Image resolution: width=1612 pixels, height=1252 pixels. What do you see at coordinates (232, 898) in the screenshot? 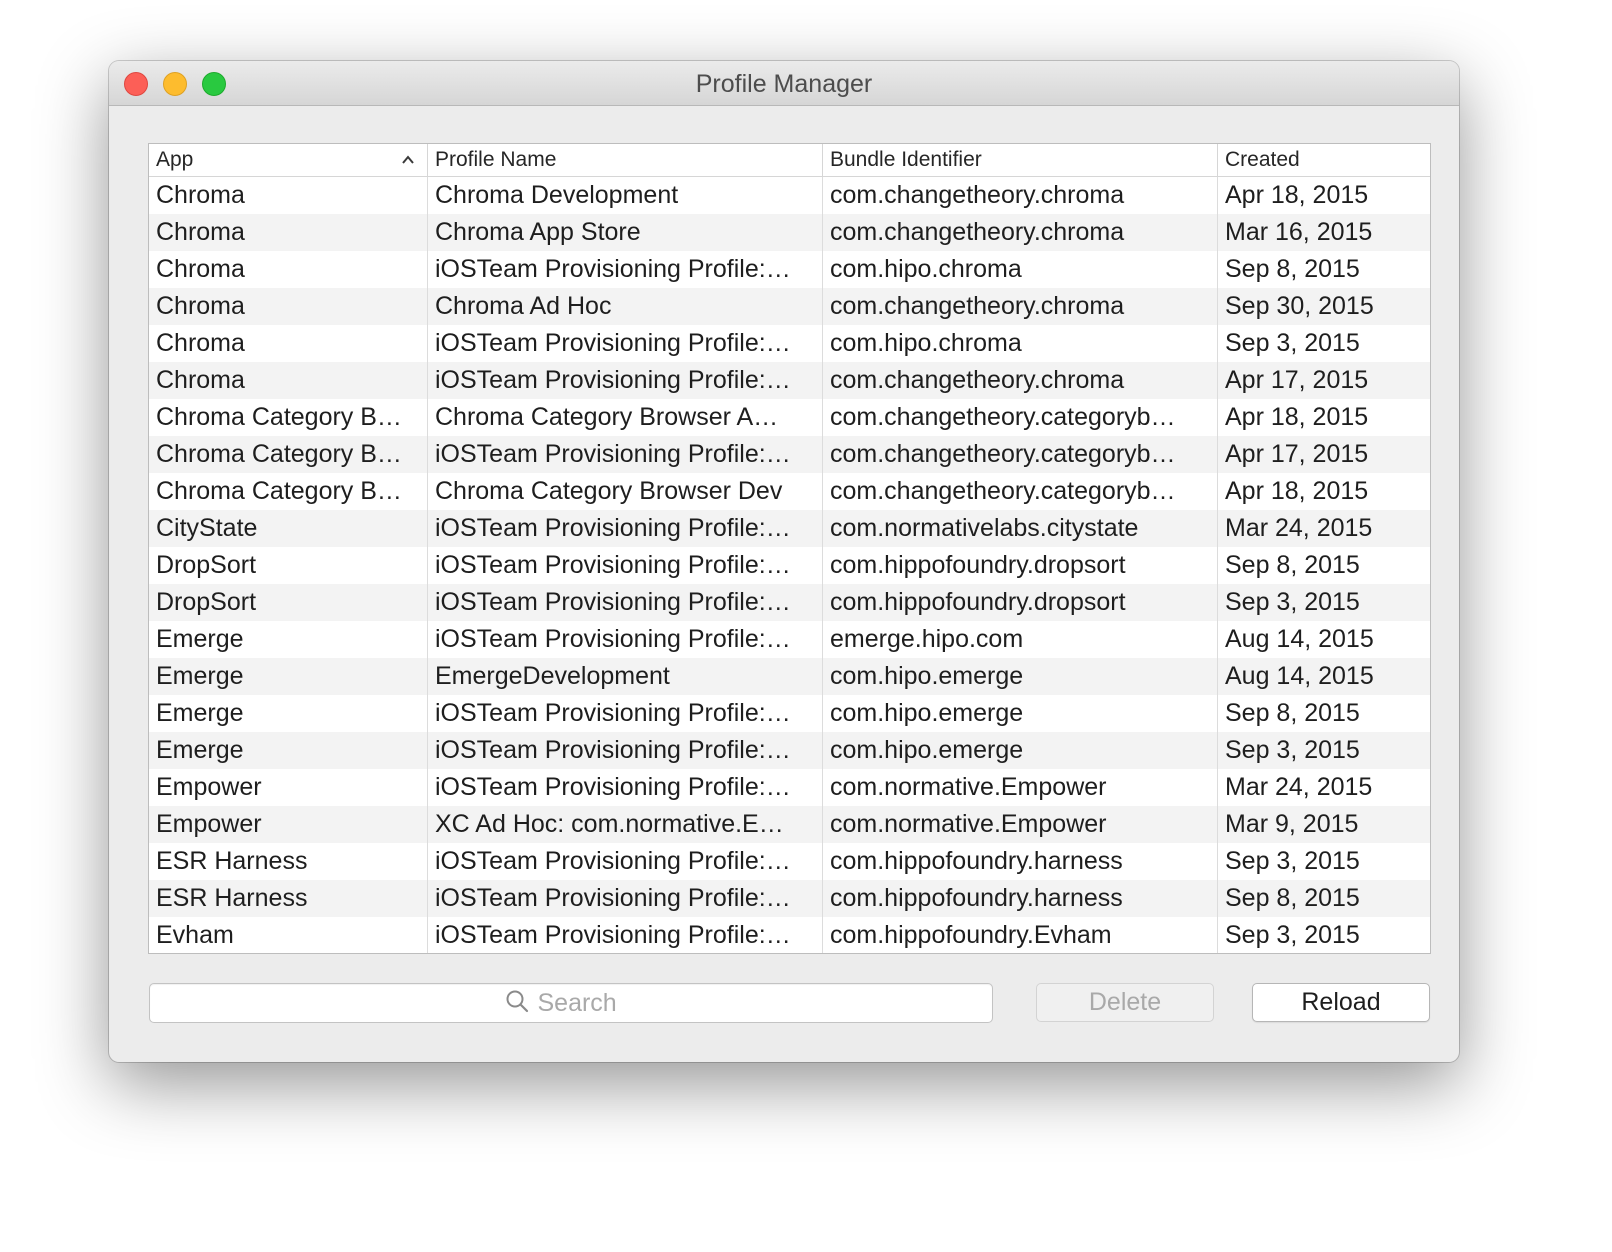
I see `cell-app: ESR Harness` at bounding box center [232, 898].